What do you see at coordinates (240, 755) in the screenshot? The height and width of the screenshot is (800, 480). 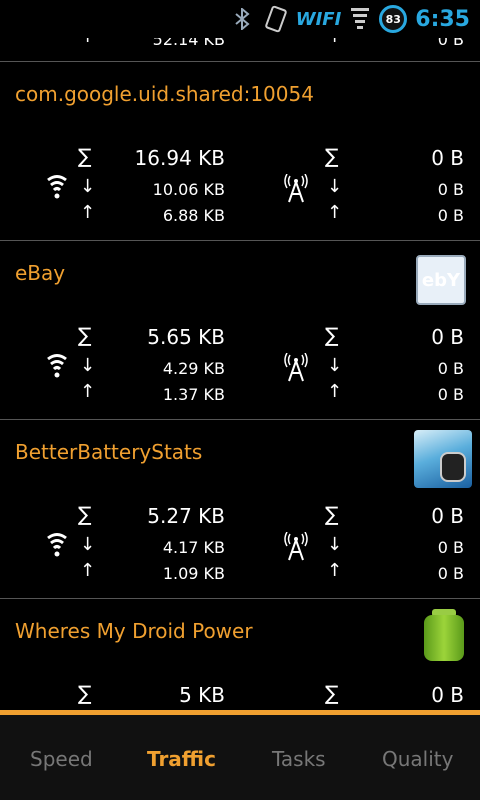 I see `bottom-tab-bar: Speed Traffic Tasks Quality` at bounding box center [240, 755].